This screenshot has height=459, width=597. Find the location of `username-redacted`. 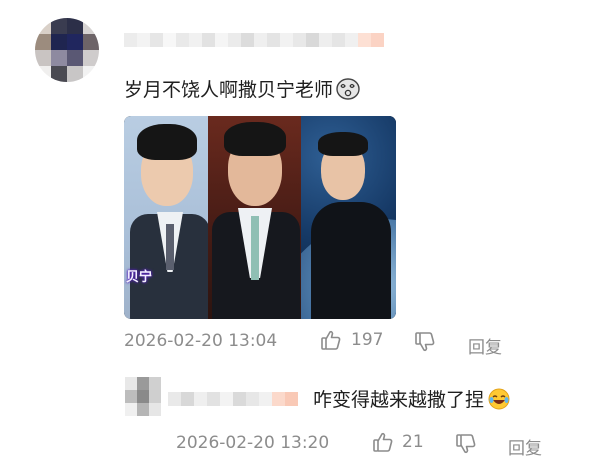

username-redacted is located at coordinates (254, 40).